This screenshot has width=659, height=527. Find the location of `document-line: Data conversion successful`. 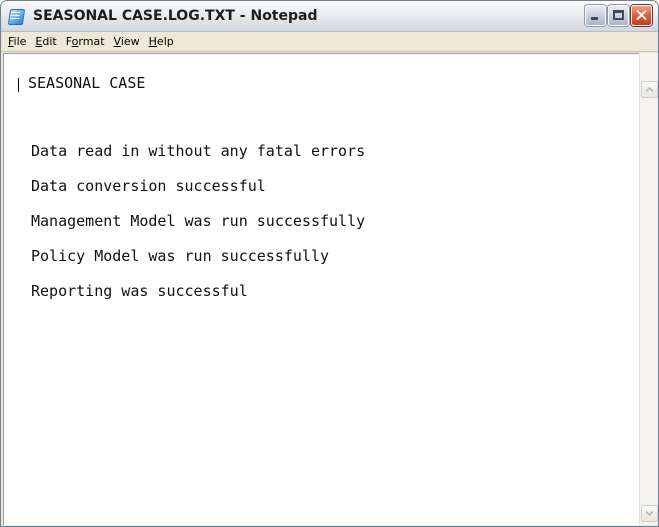

document-line: Data conversion successful is located at coordinates (148, 186).